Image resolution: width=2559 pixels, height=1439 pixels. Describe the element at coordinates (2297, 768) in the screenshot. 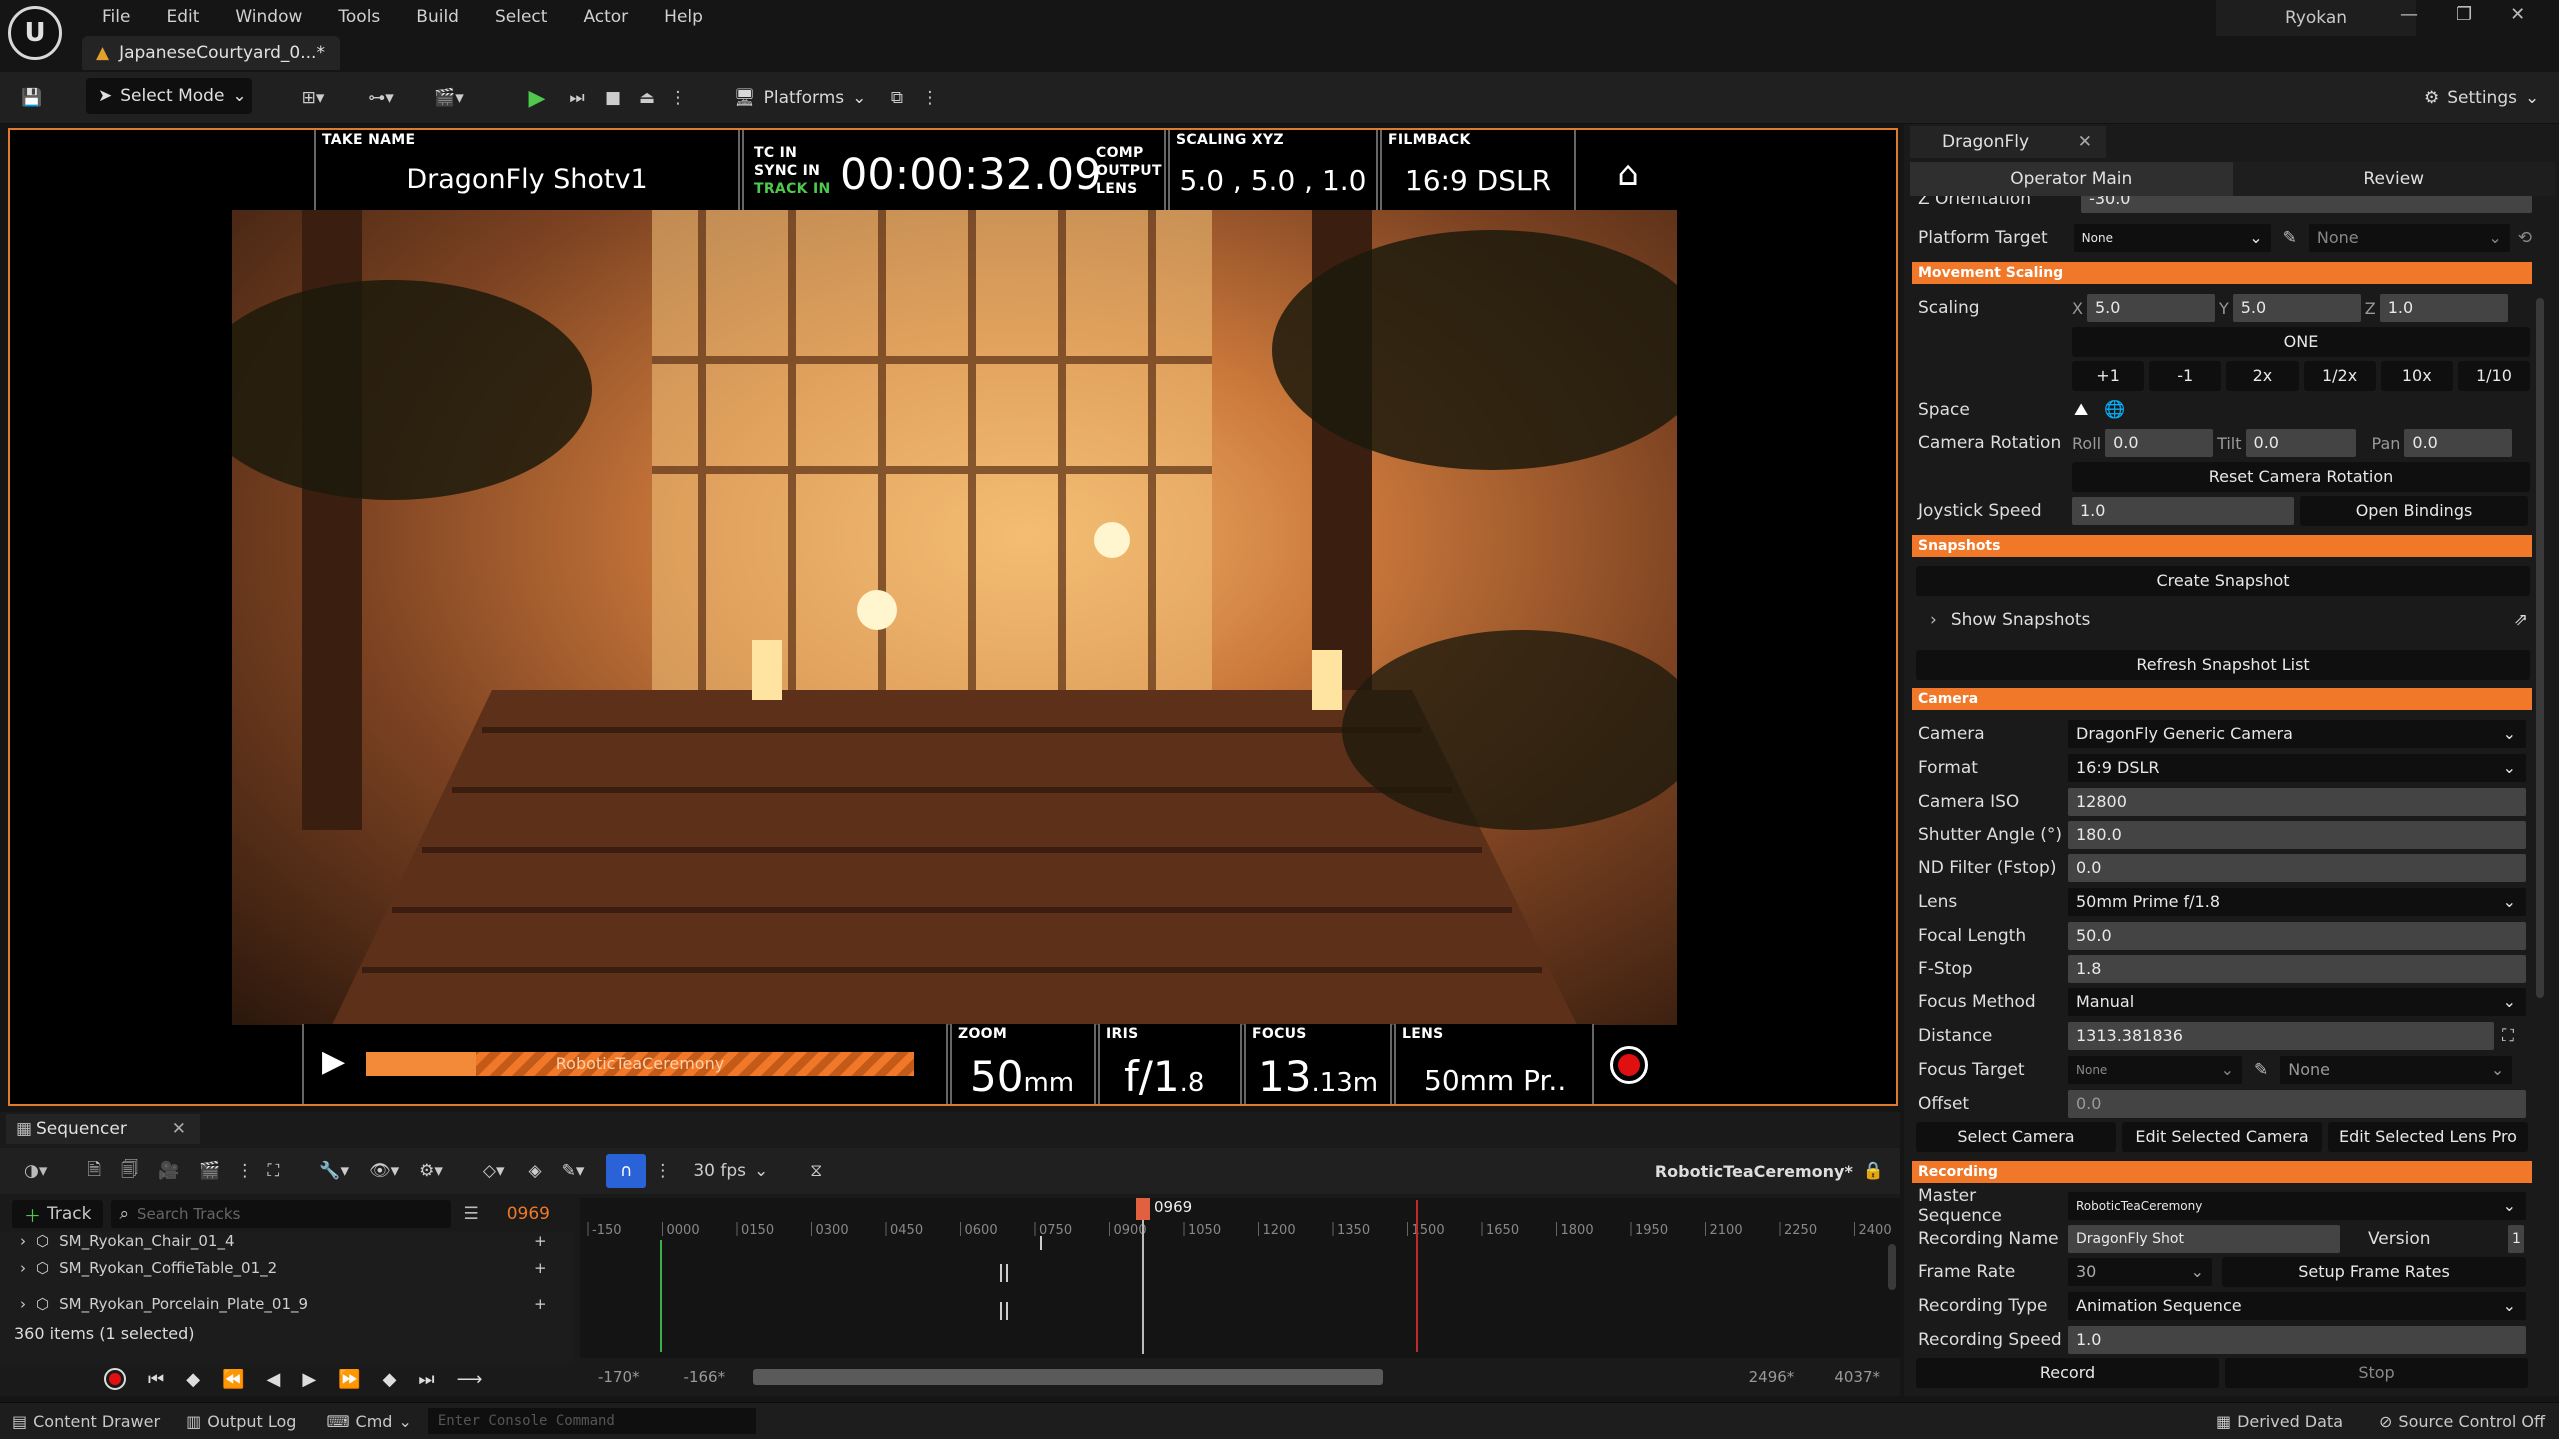

I see `format-dropdown: 16:9 DSLR ⌄` at that location.